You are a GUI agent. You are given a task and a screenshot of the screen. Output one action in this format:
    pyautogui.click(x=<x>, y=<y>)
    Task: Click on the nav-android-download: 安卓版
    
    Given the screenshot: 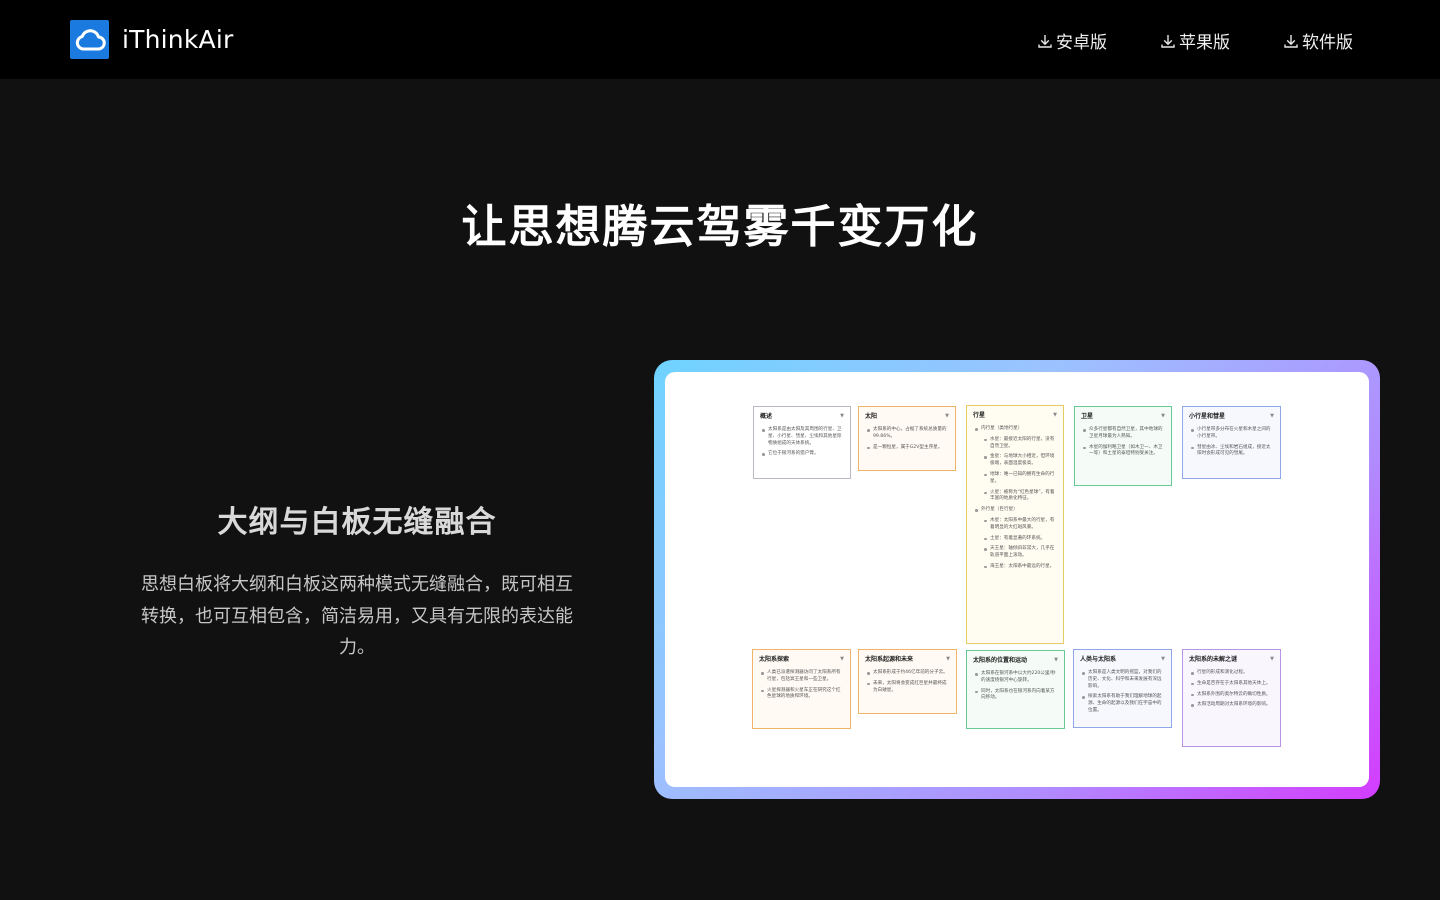 What is the action you would take?
    pyautogui.click(x=1071, y=40)
    